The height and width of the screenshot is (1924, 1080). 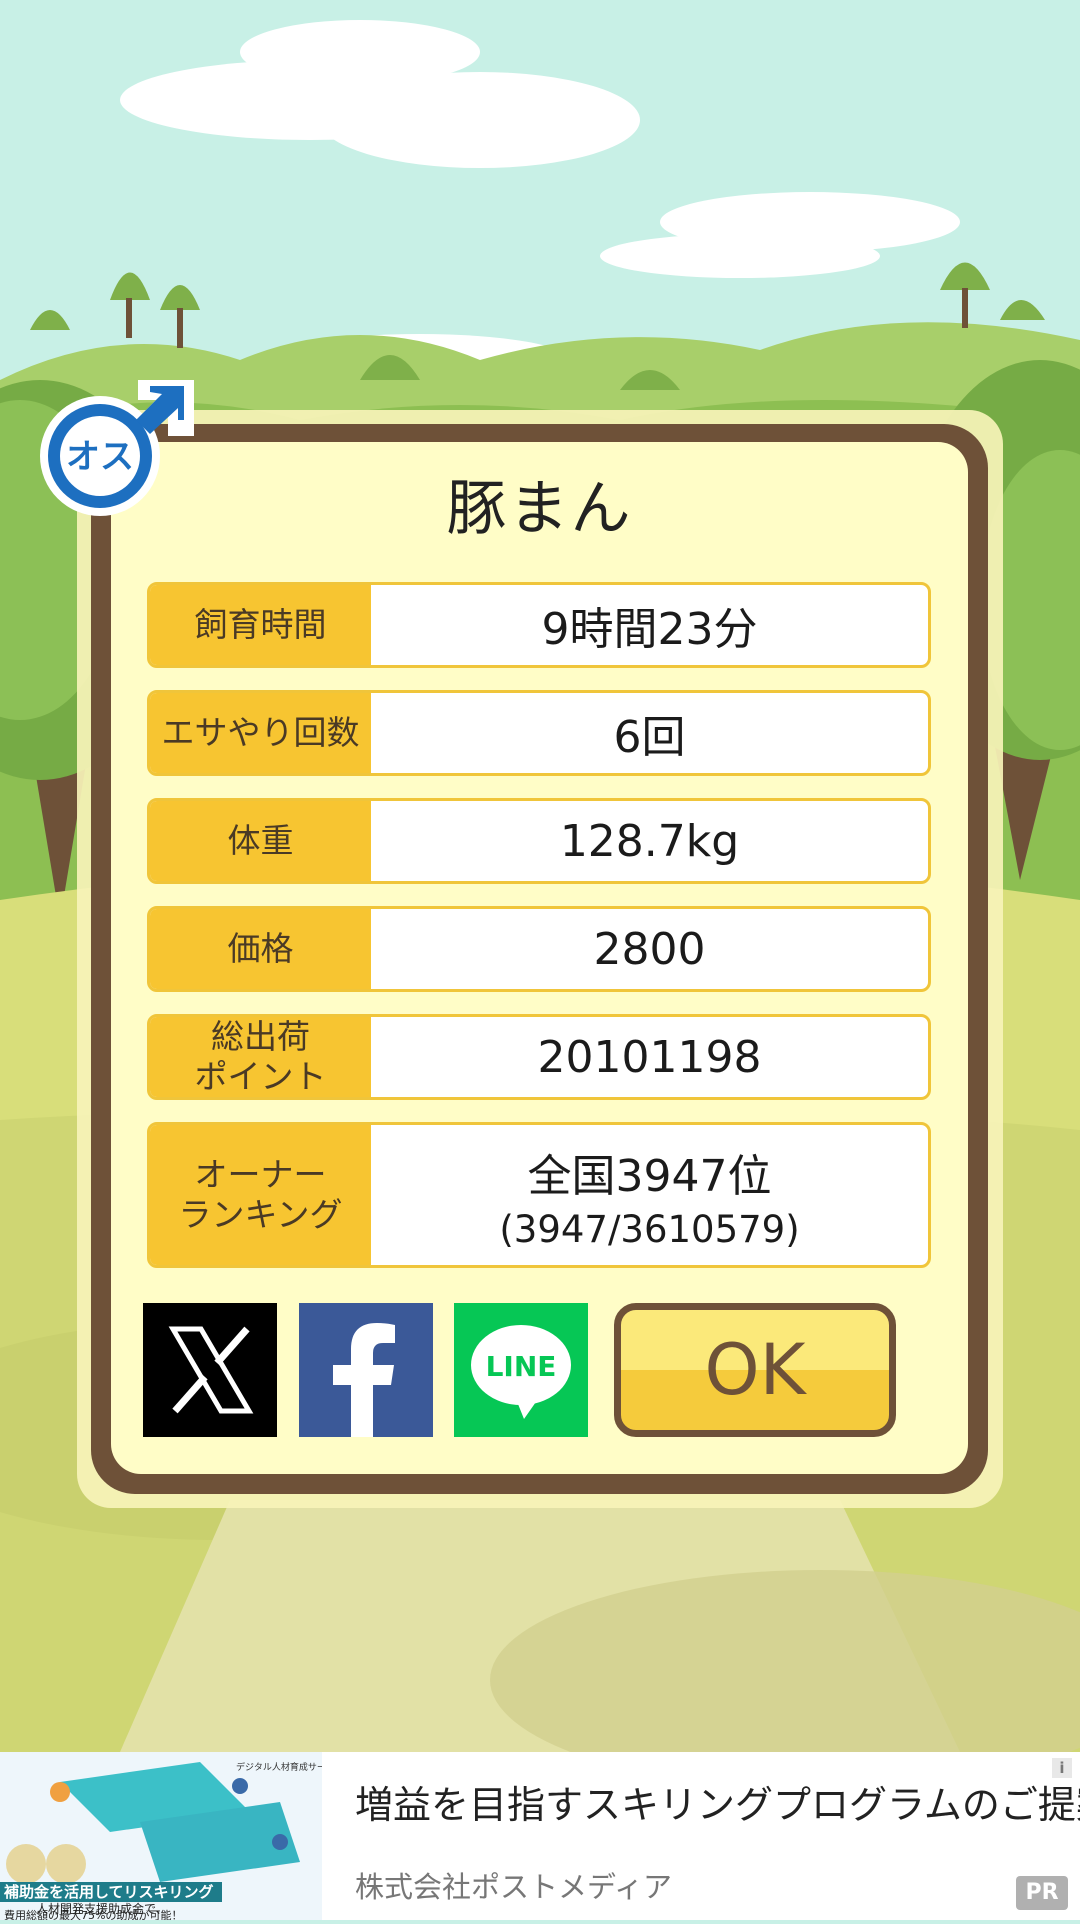 I want to click on ok-button-label: OK, so click(x=755, y=1370).